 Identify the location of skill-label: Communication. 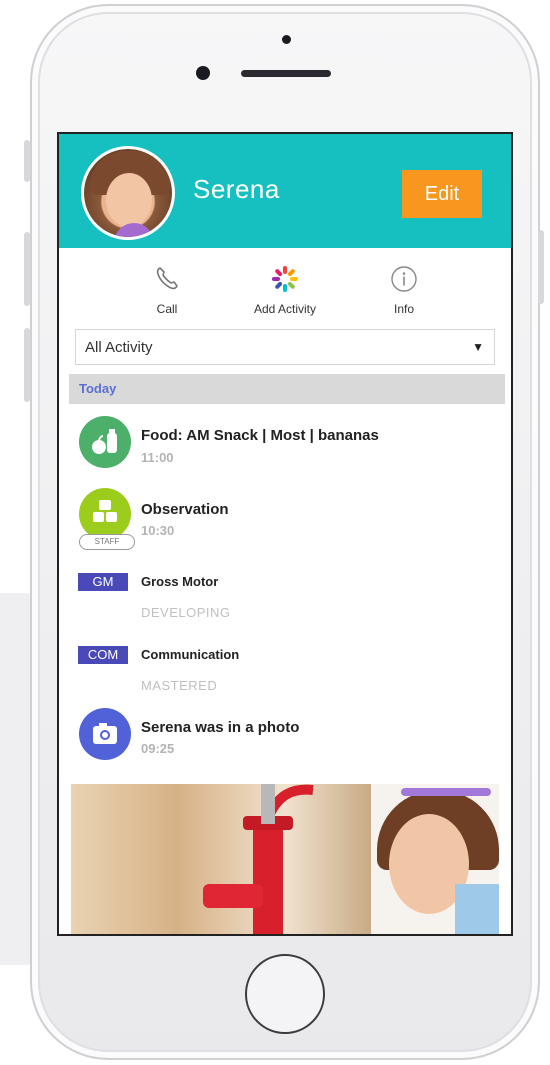
(190, 654).